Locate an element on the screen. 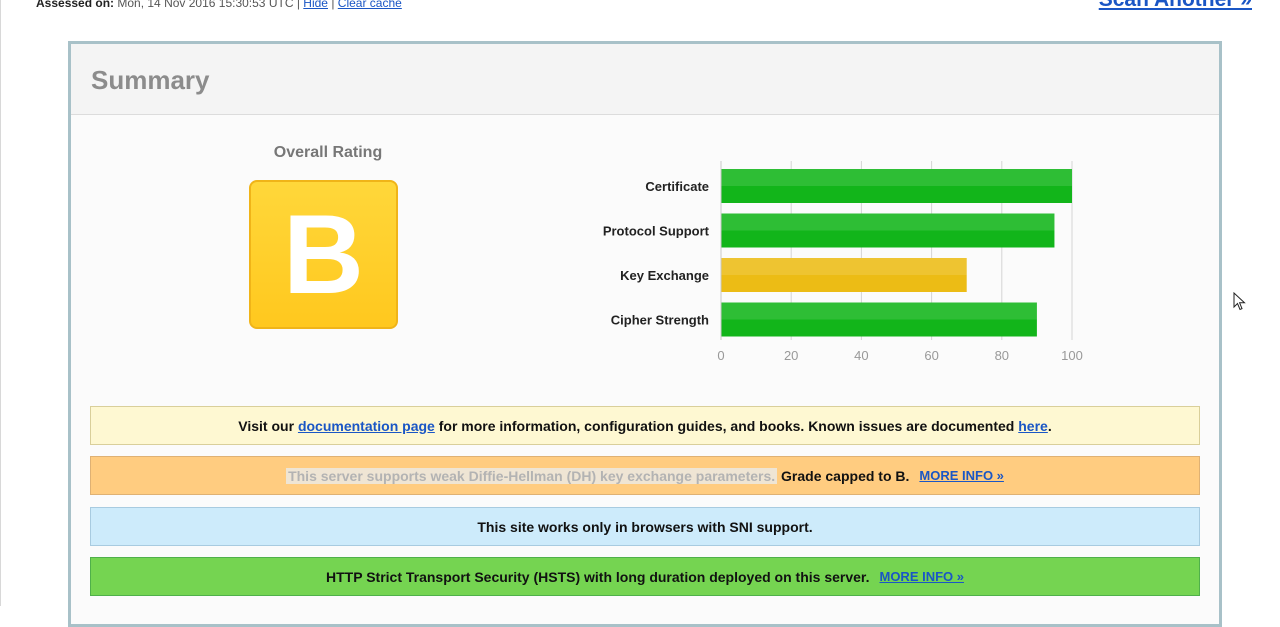 This screenshot has height=627, width=1280. documentation-page-link: documentation page is located at coordinates (366, 426).